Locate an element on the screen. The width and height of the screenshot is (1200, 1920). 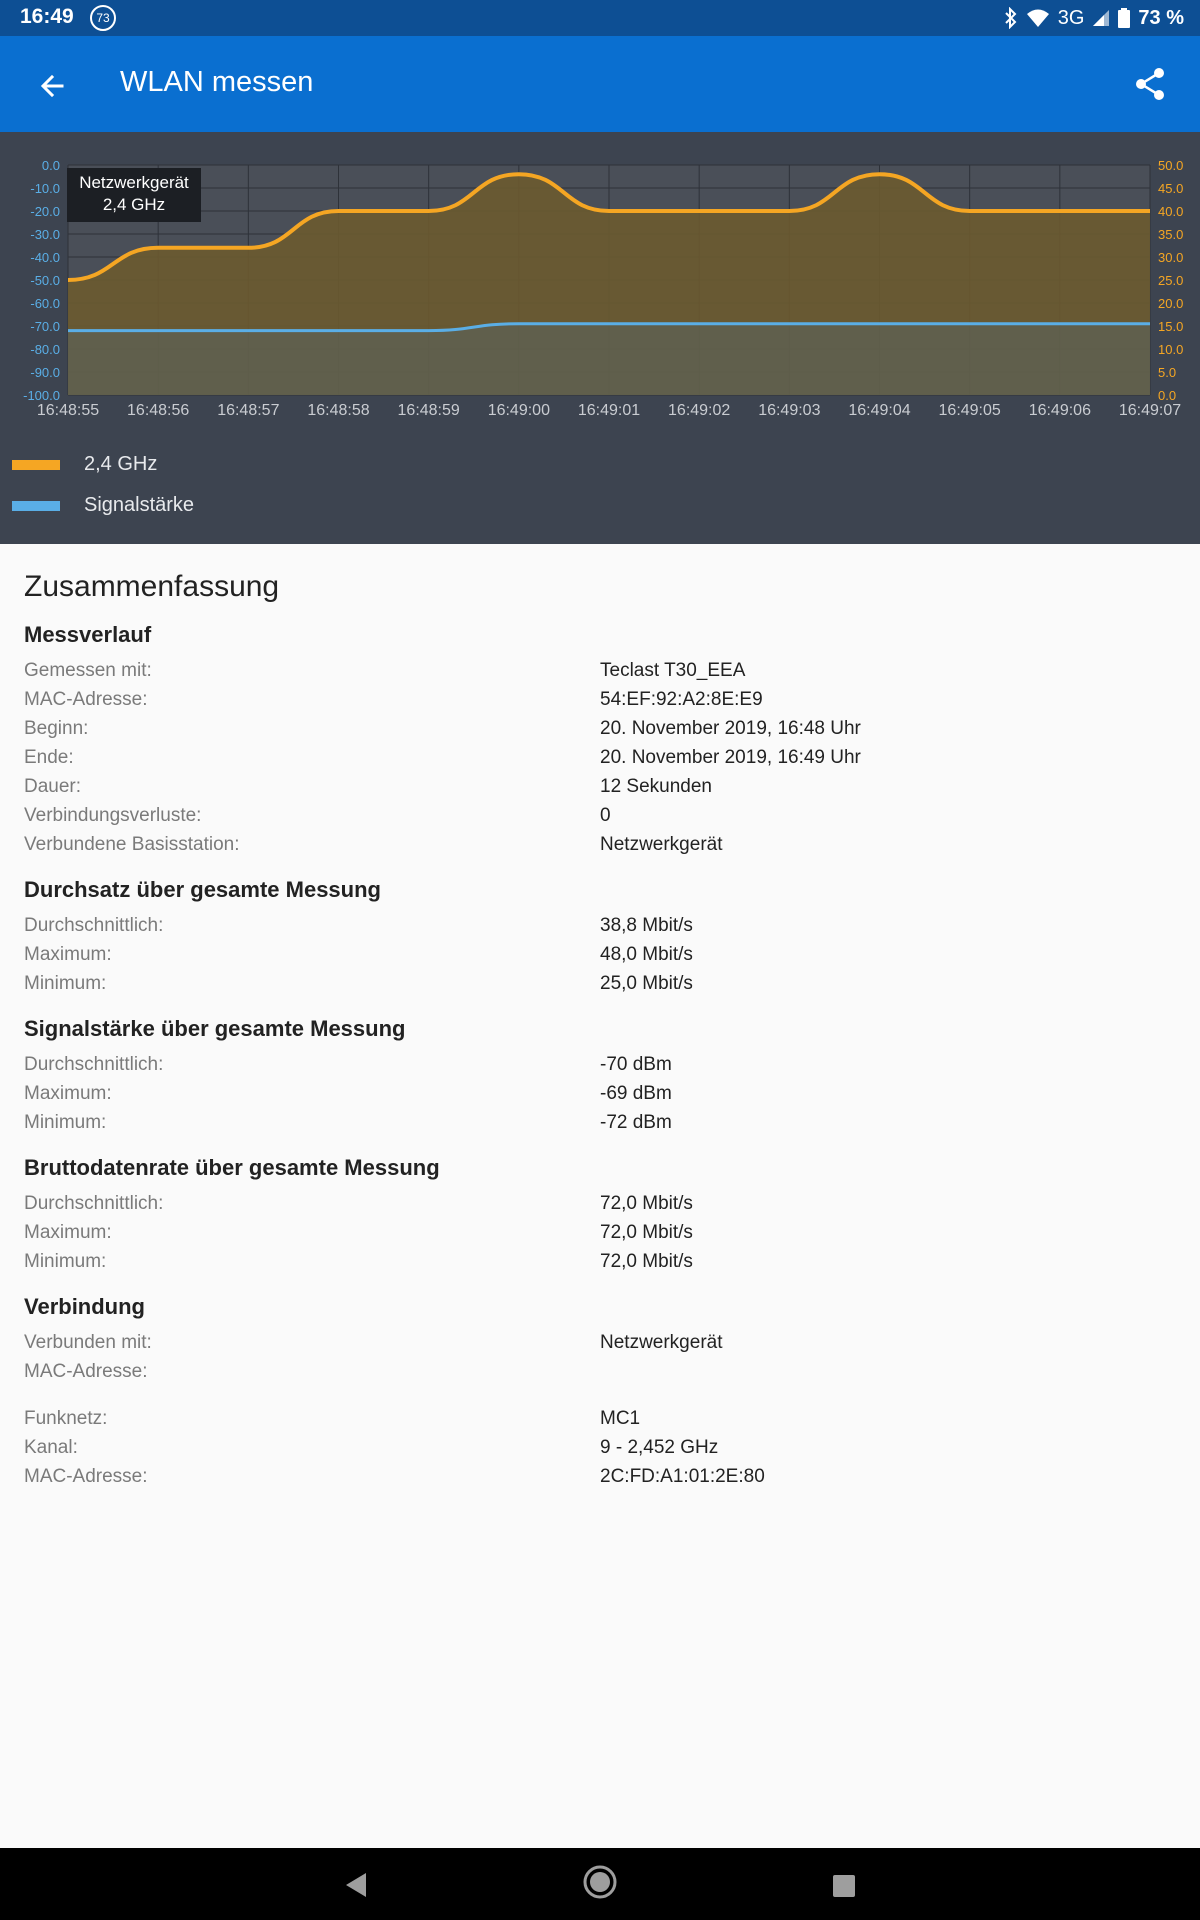
legend-swatch is located at coordinates (36, 505).